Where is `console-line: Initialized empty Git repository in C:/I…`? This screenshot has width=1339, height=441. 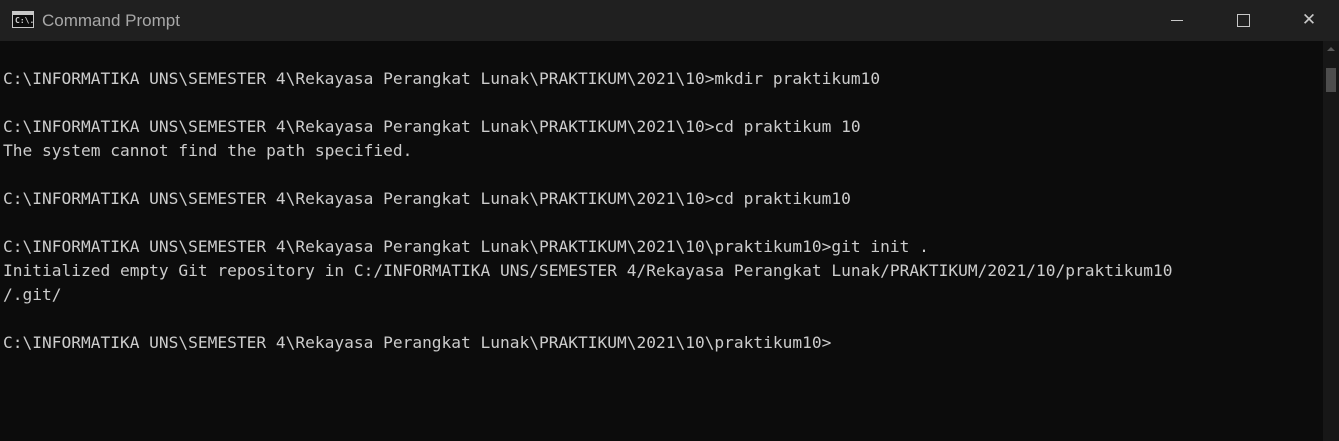
console-line: Initialized empty Git repository in C:/I… is located at coordinates (588, 270).